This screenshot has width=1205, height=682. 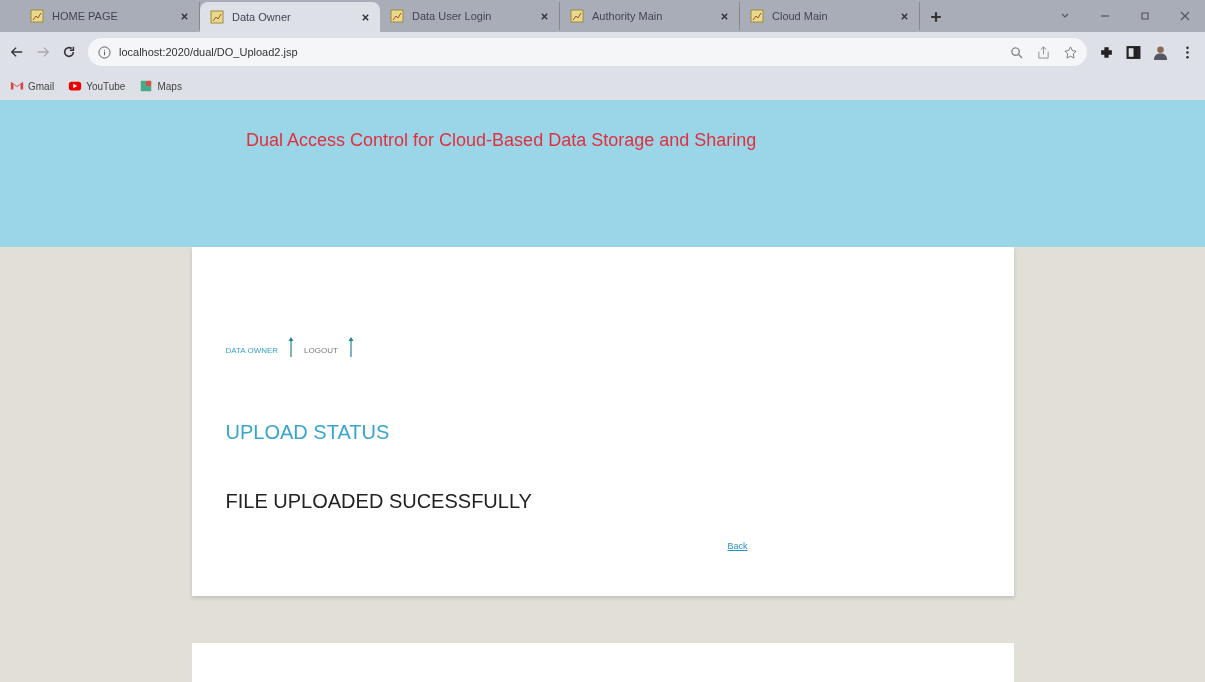 I want to click on browser-tab: Data Owner, so click(x=290, y=17).